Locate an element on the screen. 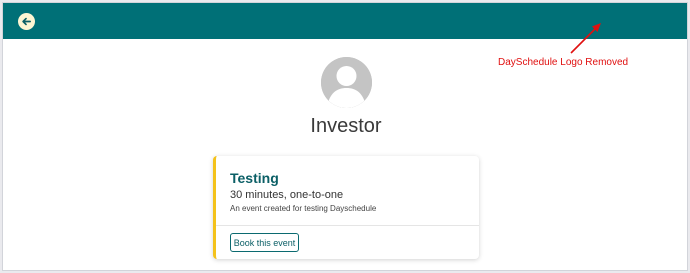  arrow-left-icon is located at coordinates (26, 21).